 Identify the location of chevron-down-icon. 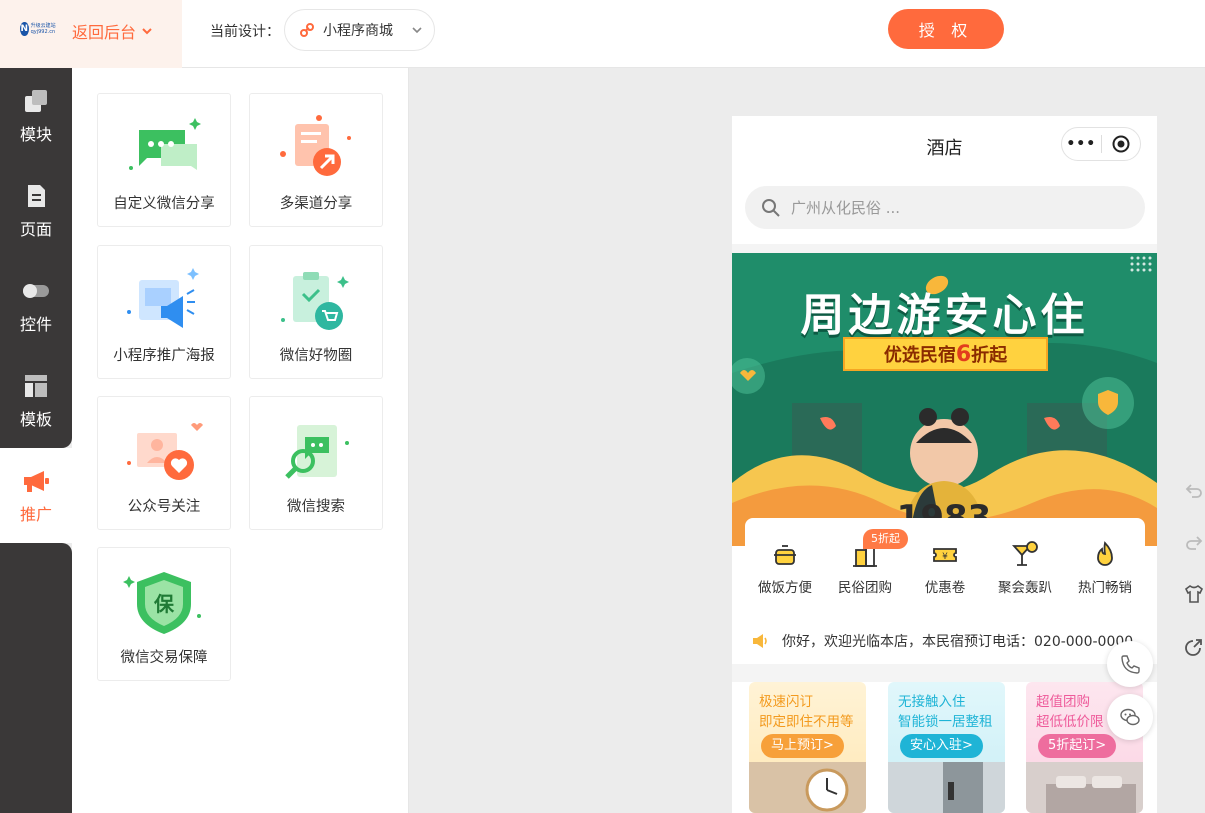
(417, 30).